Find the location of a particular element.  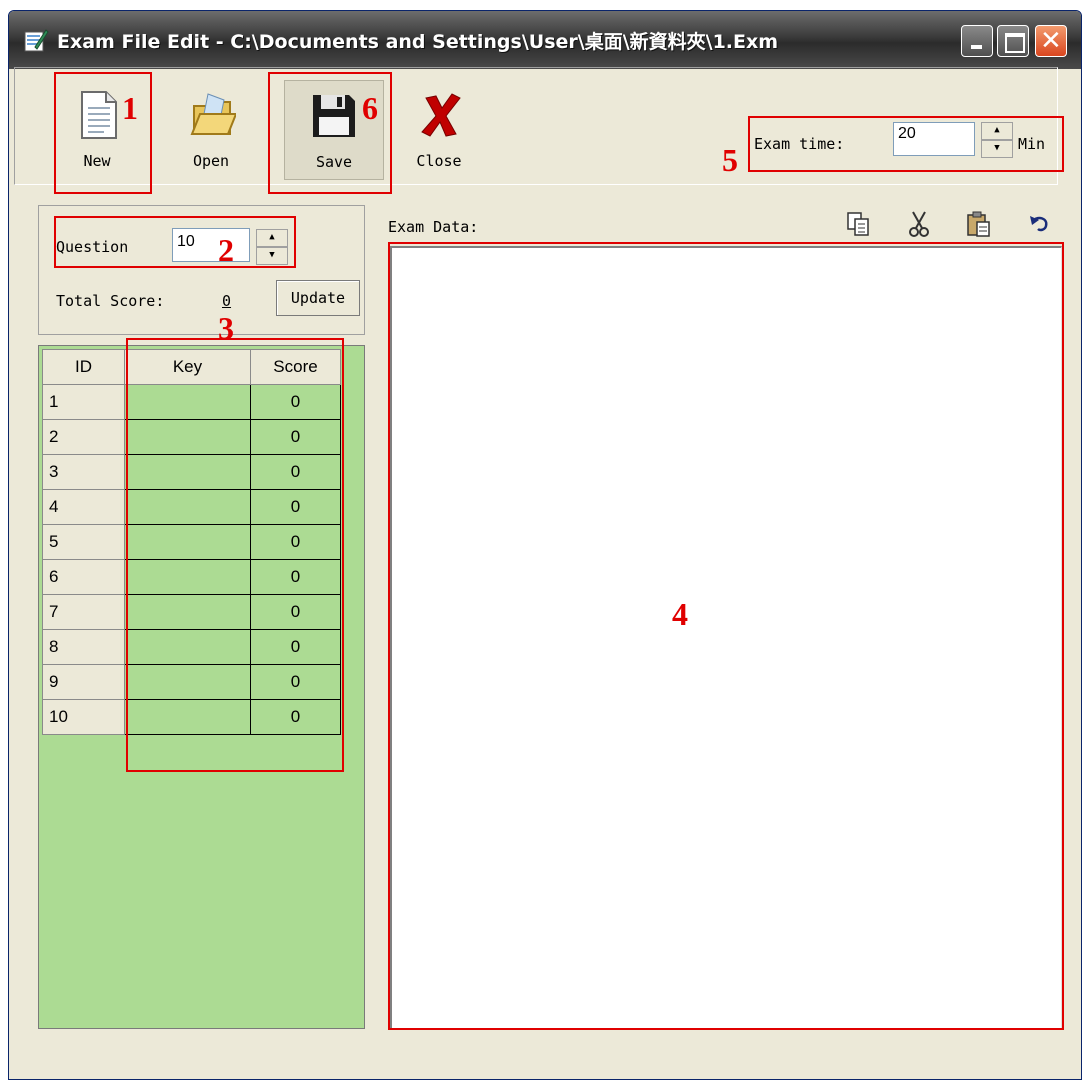

maximize-button is located at coordinates (1013, 41).